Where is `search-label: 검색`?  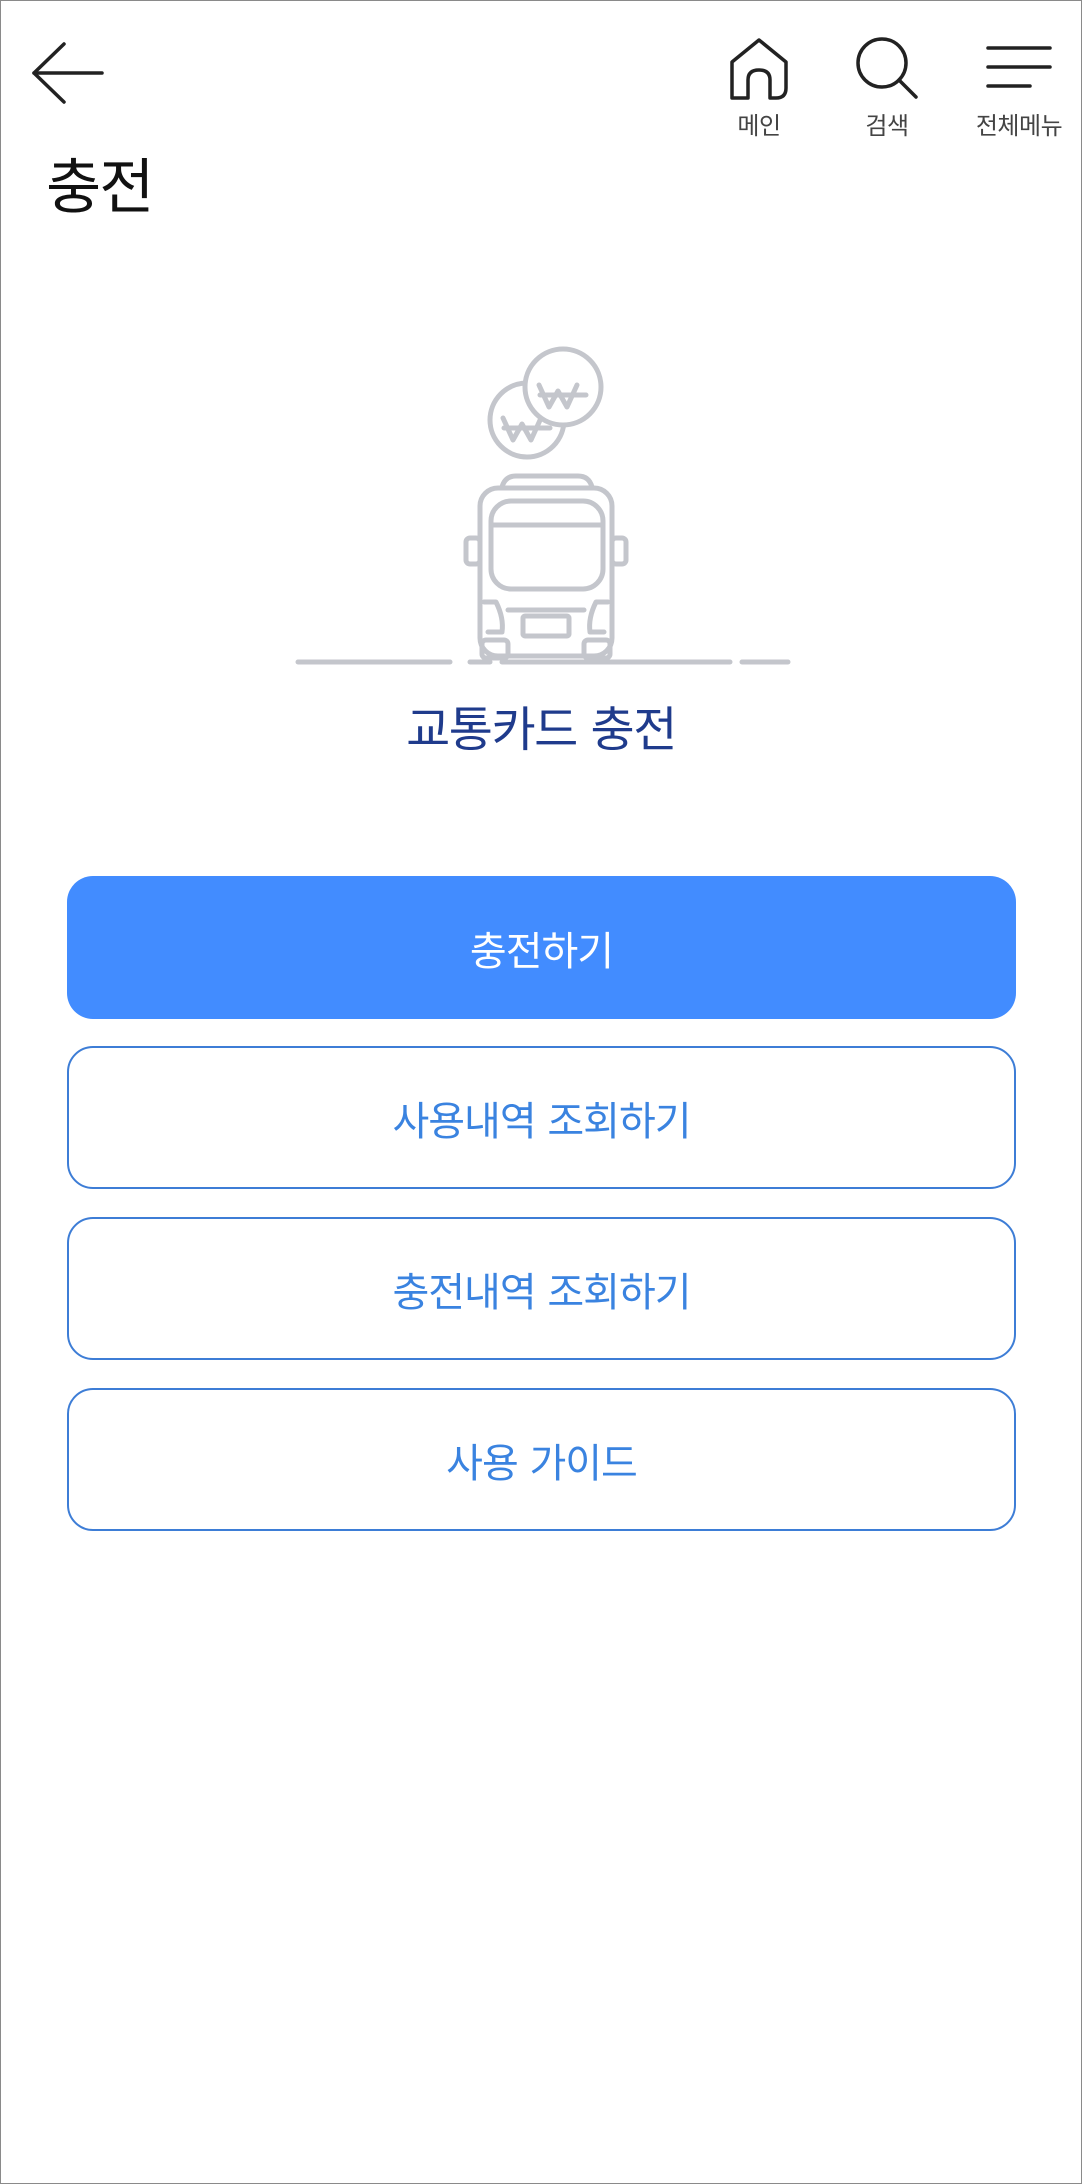
search-label: 검색 is located at coordinates (887, 126).